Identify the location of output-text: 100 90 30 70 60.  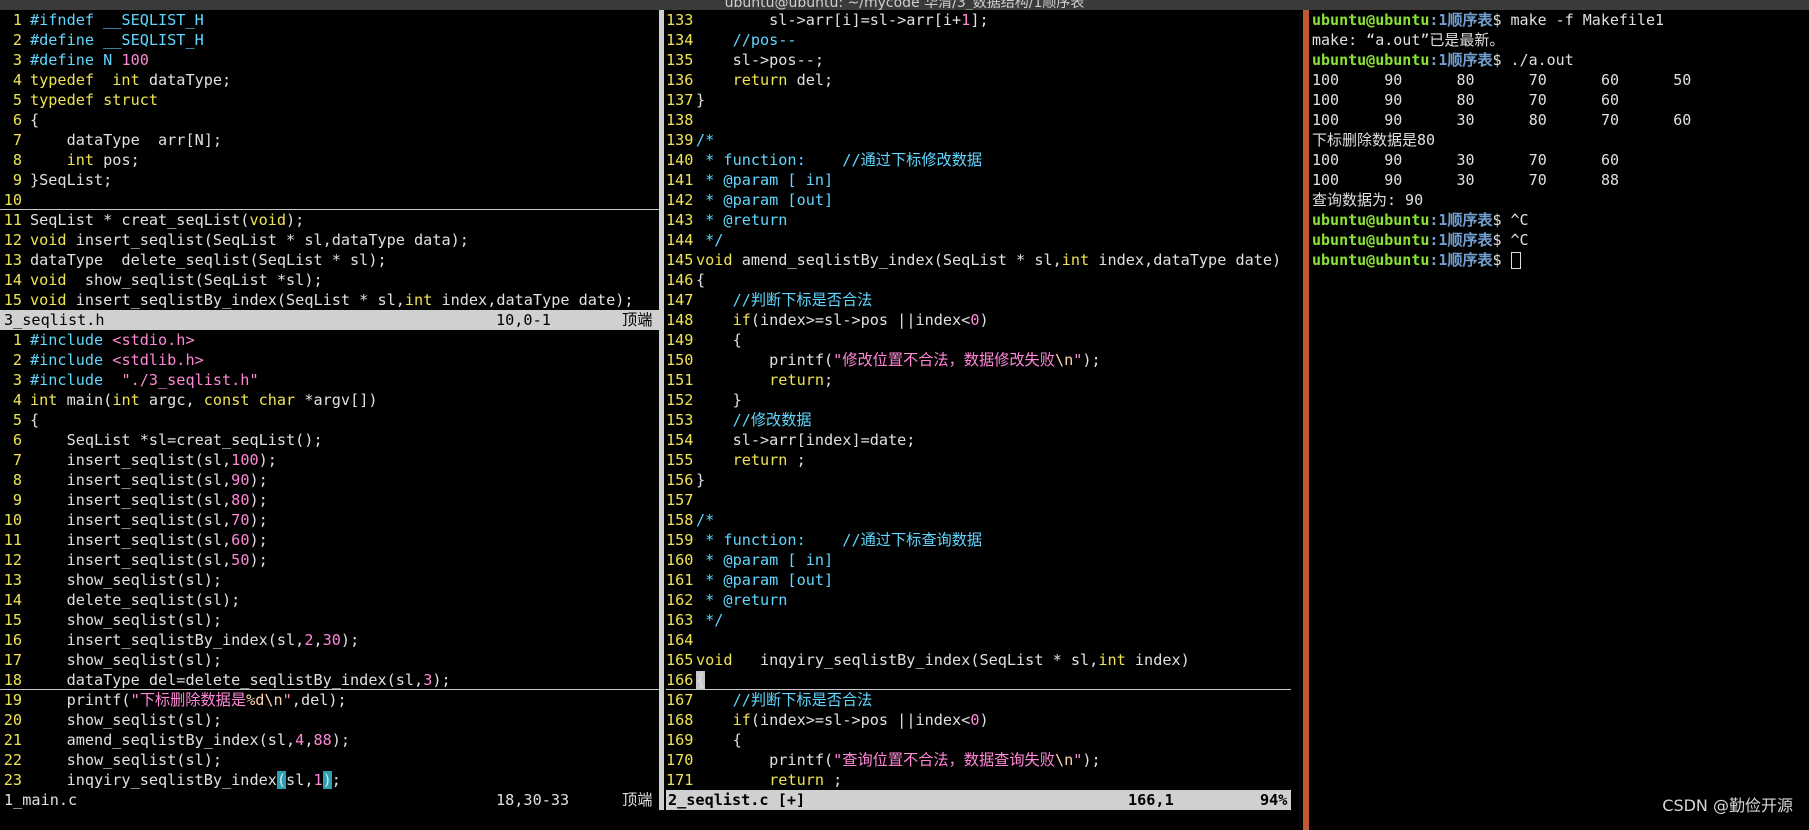
(1466, 160).